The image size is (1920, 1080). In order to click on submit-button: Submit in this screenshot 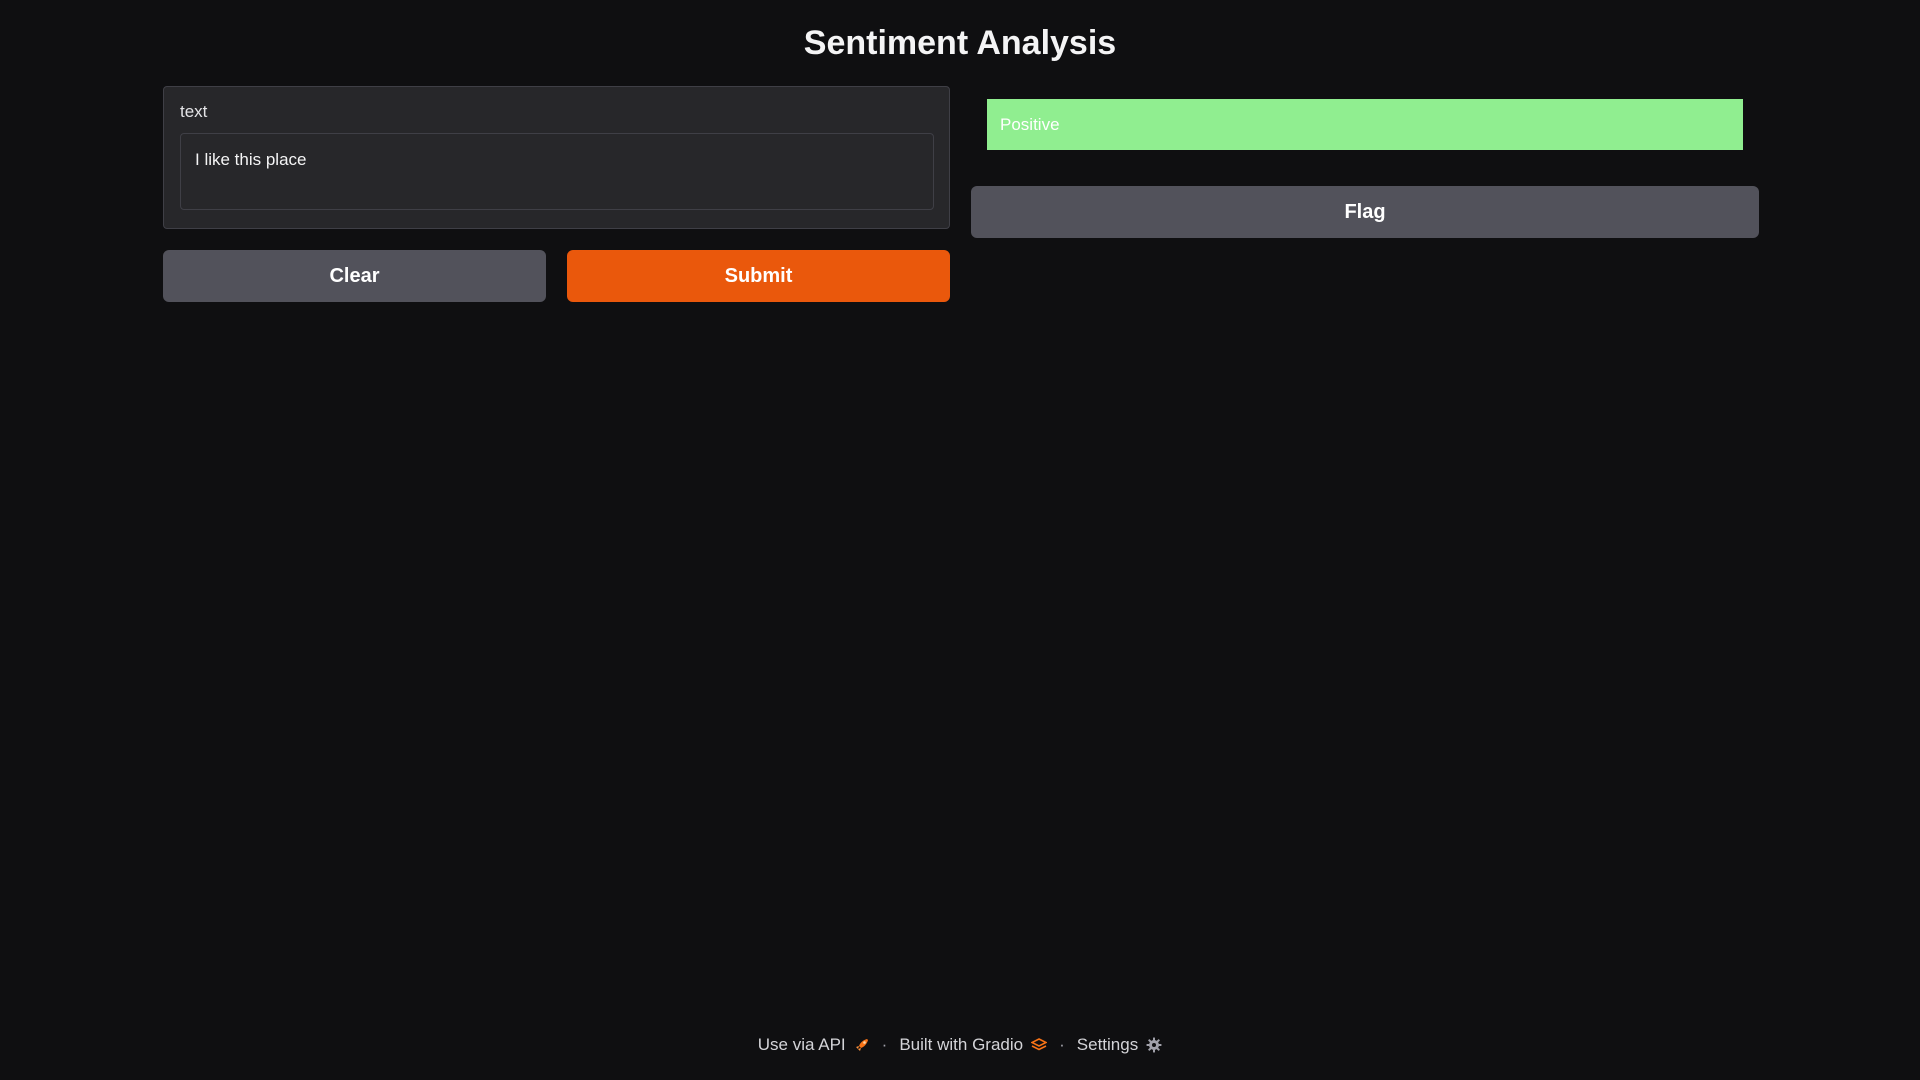, I will do `click(758, 276)`.